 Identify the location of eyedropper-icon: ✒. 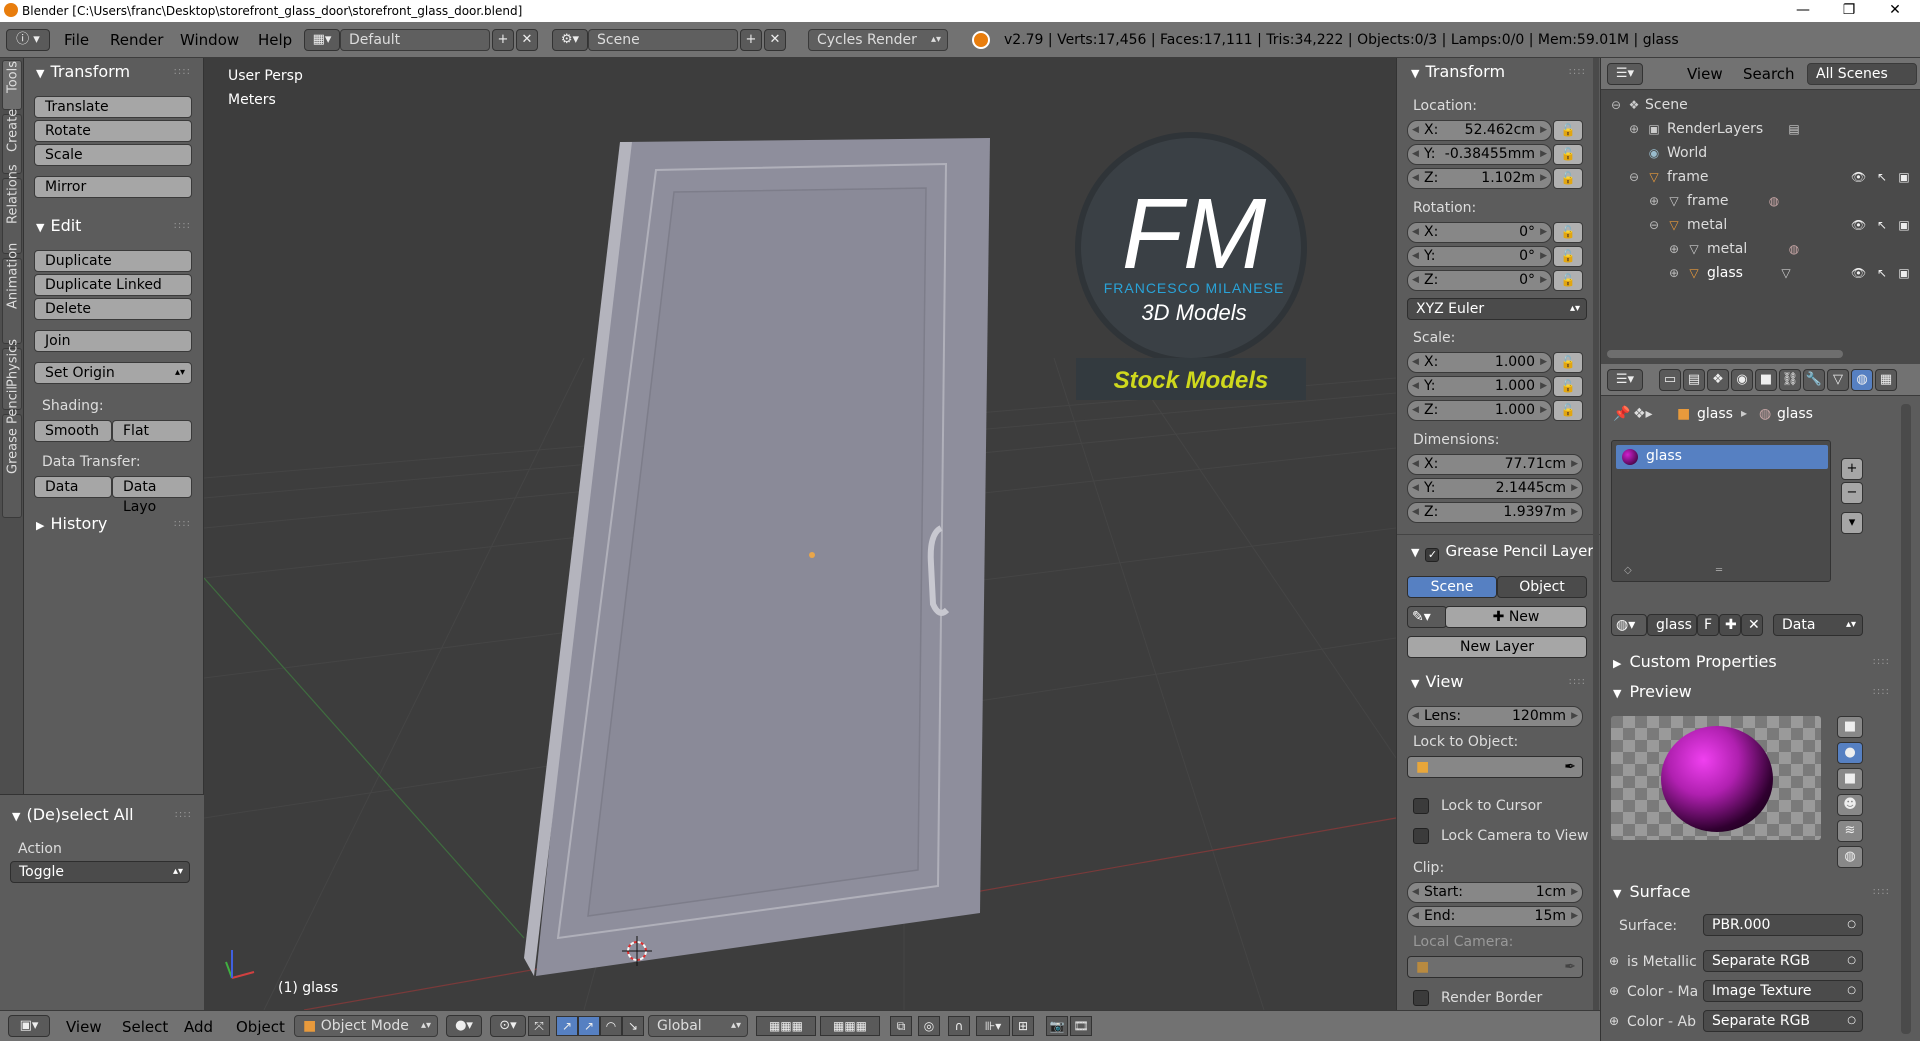
(1570, 967).